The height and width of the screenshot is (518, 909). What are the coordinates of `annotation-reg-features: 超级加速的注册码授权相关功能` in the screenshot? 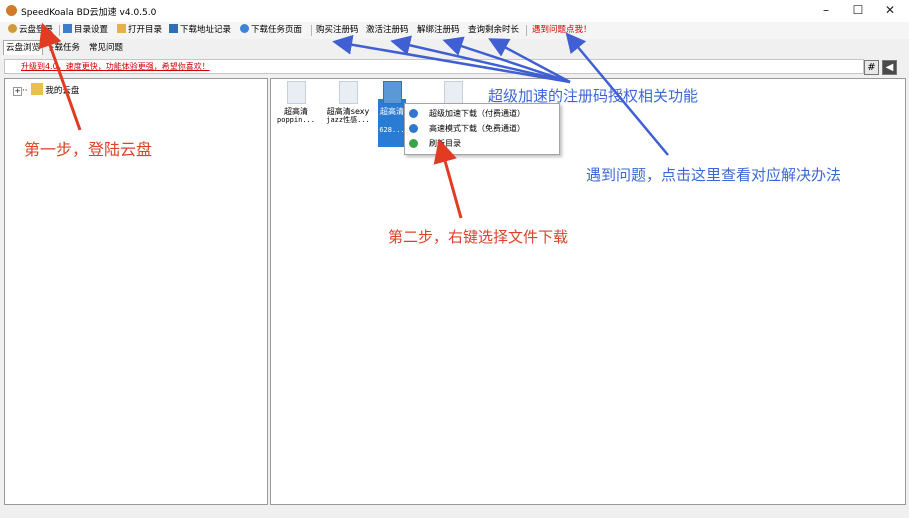 It's located at (593, 96).